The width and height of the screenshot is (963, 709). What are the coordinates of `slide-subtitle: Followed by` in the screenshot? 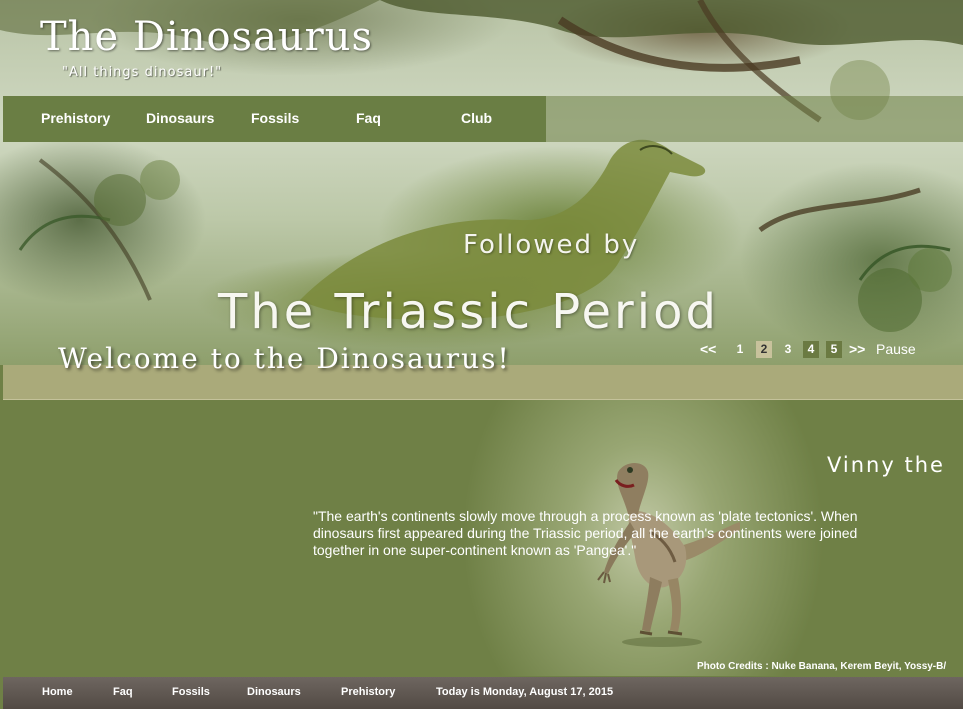 It's located at (551, 245).